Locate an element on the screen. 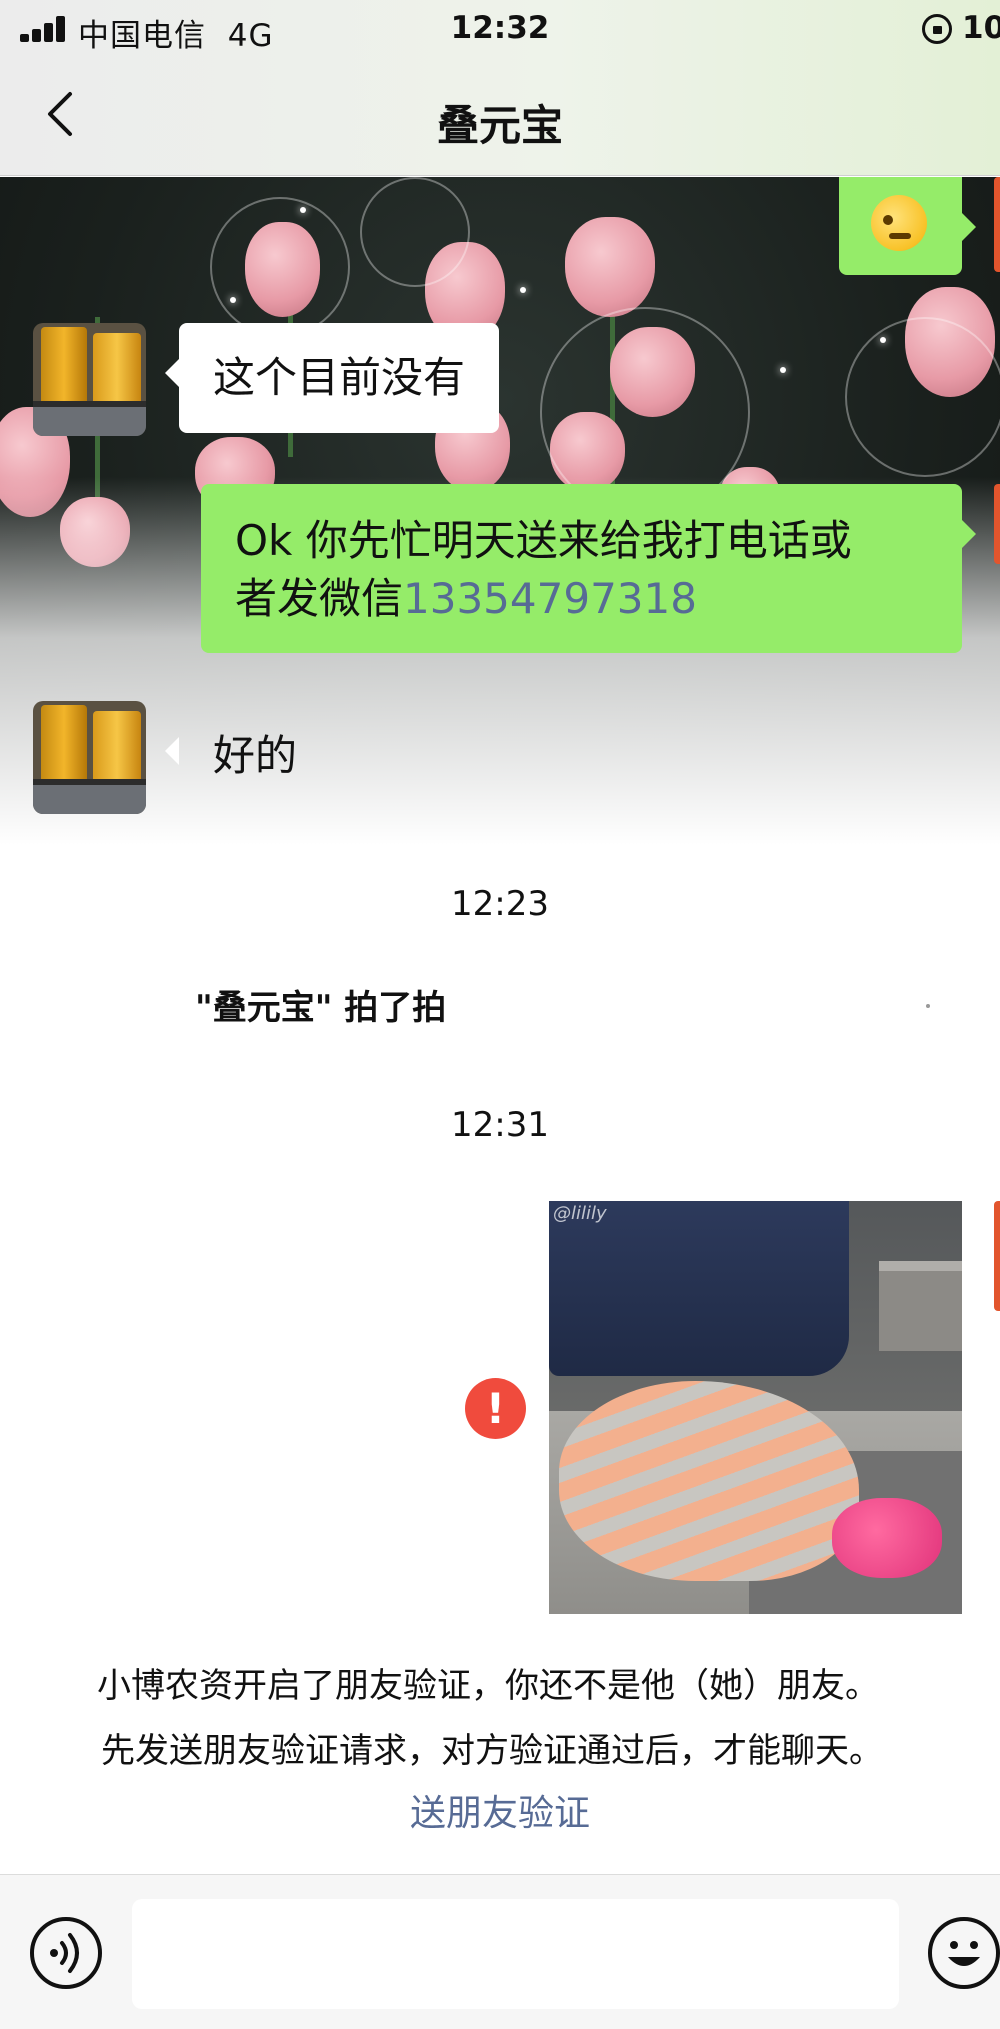 This screenshot has height=2029, width=1000. incoming-message: 好的 is located at coordinates (247, 756).